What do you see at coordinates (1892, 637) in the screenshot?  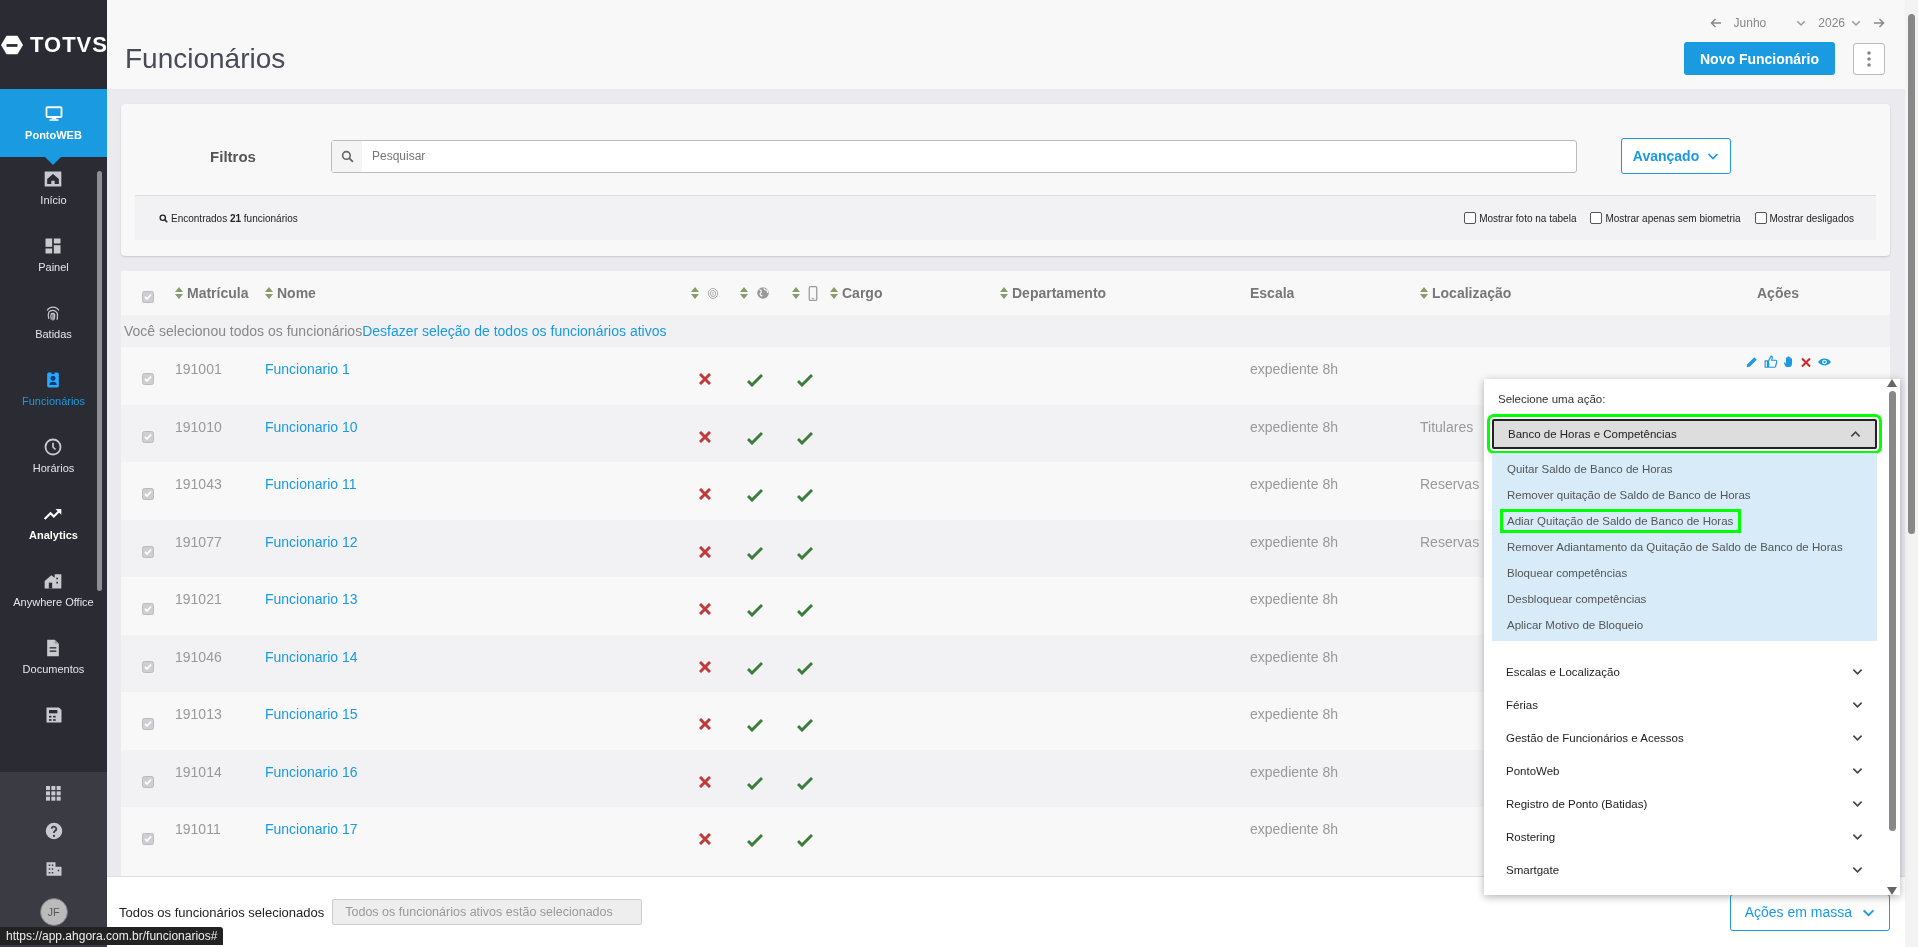 I see `menu-scrollbar` at bounding box center [1892, 637].